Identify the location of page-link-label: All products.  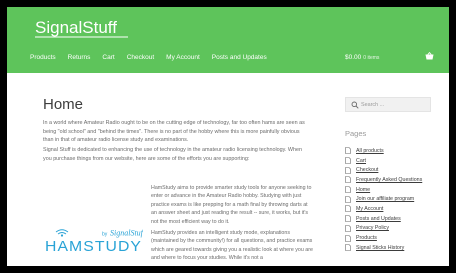
(370, 150).